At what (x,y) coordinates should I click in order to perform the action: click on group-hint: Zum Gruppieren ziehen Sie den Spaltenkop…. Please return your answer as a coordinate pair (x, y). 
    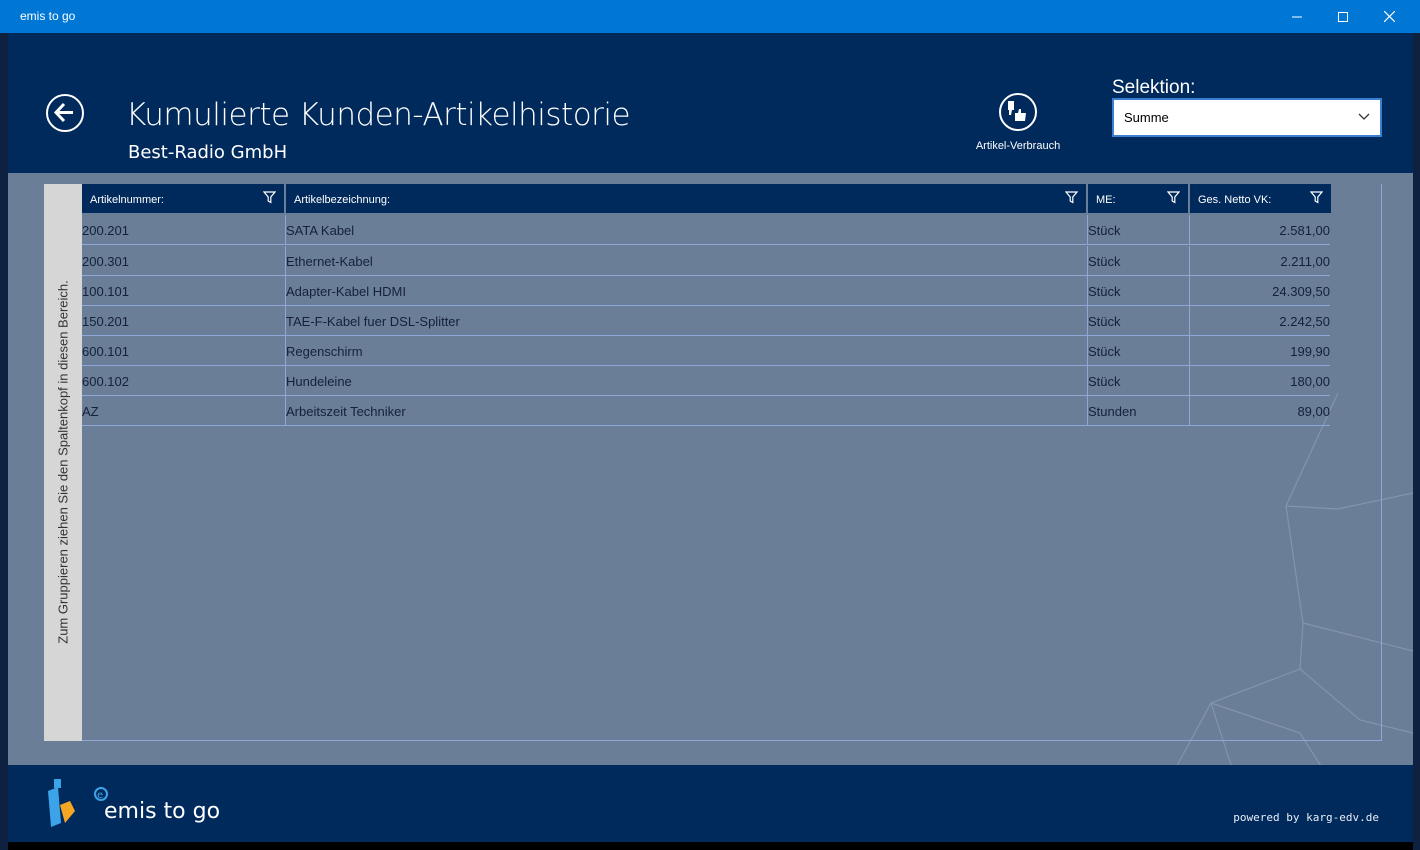
    Looking at the image, I should click on (63, 462).